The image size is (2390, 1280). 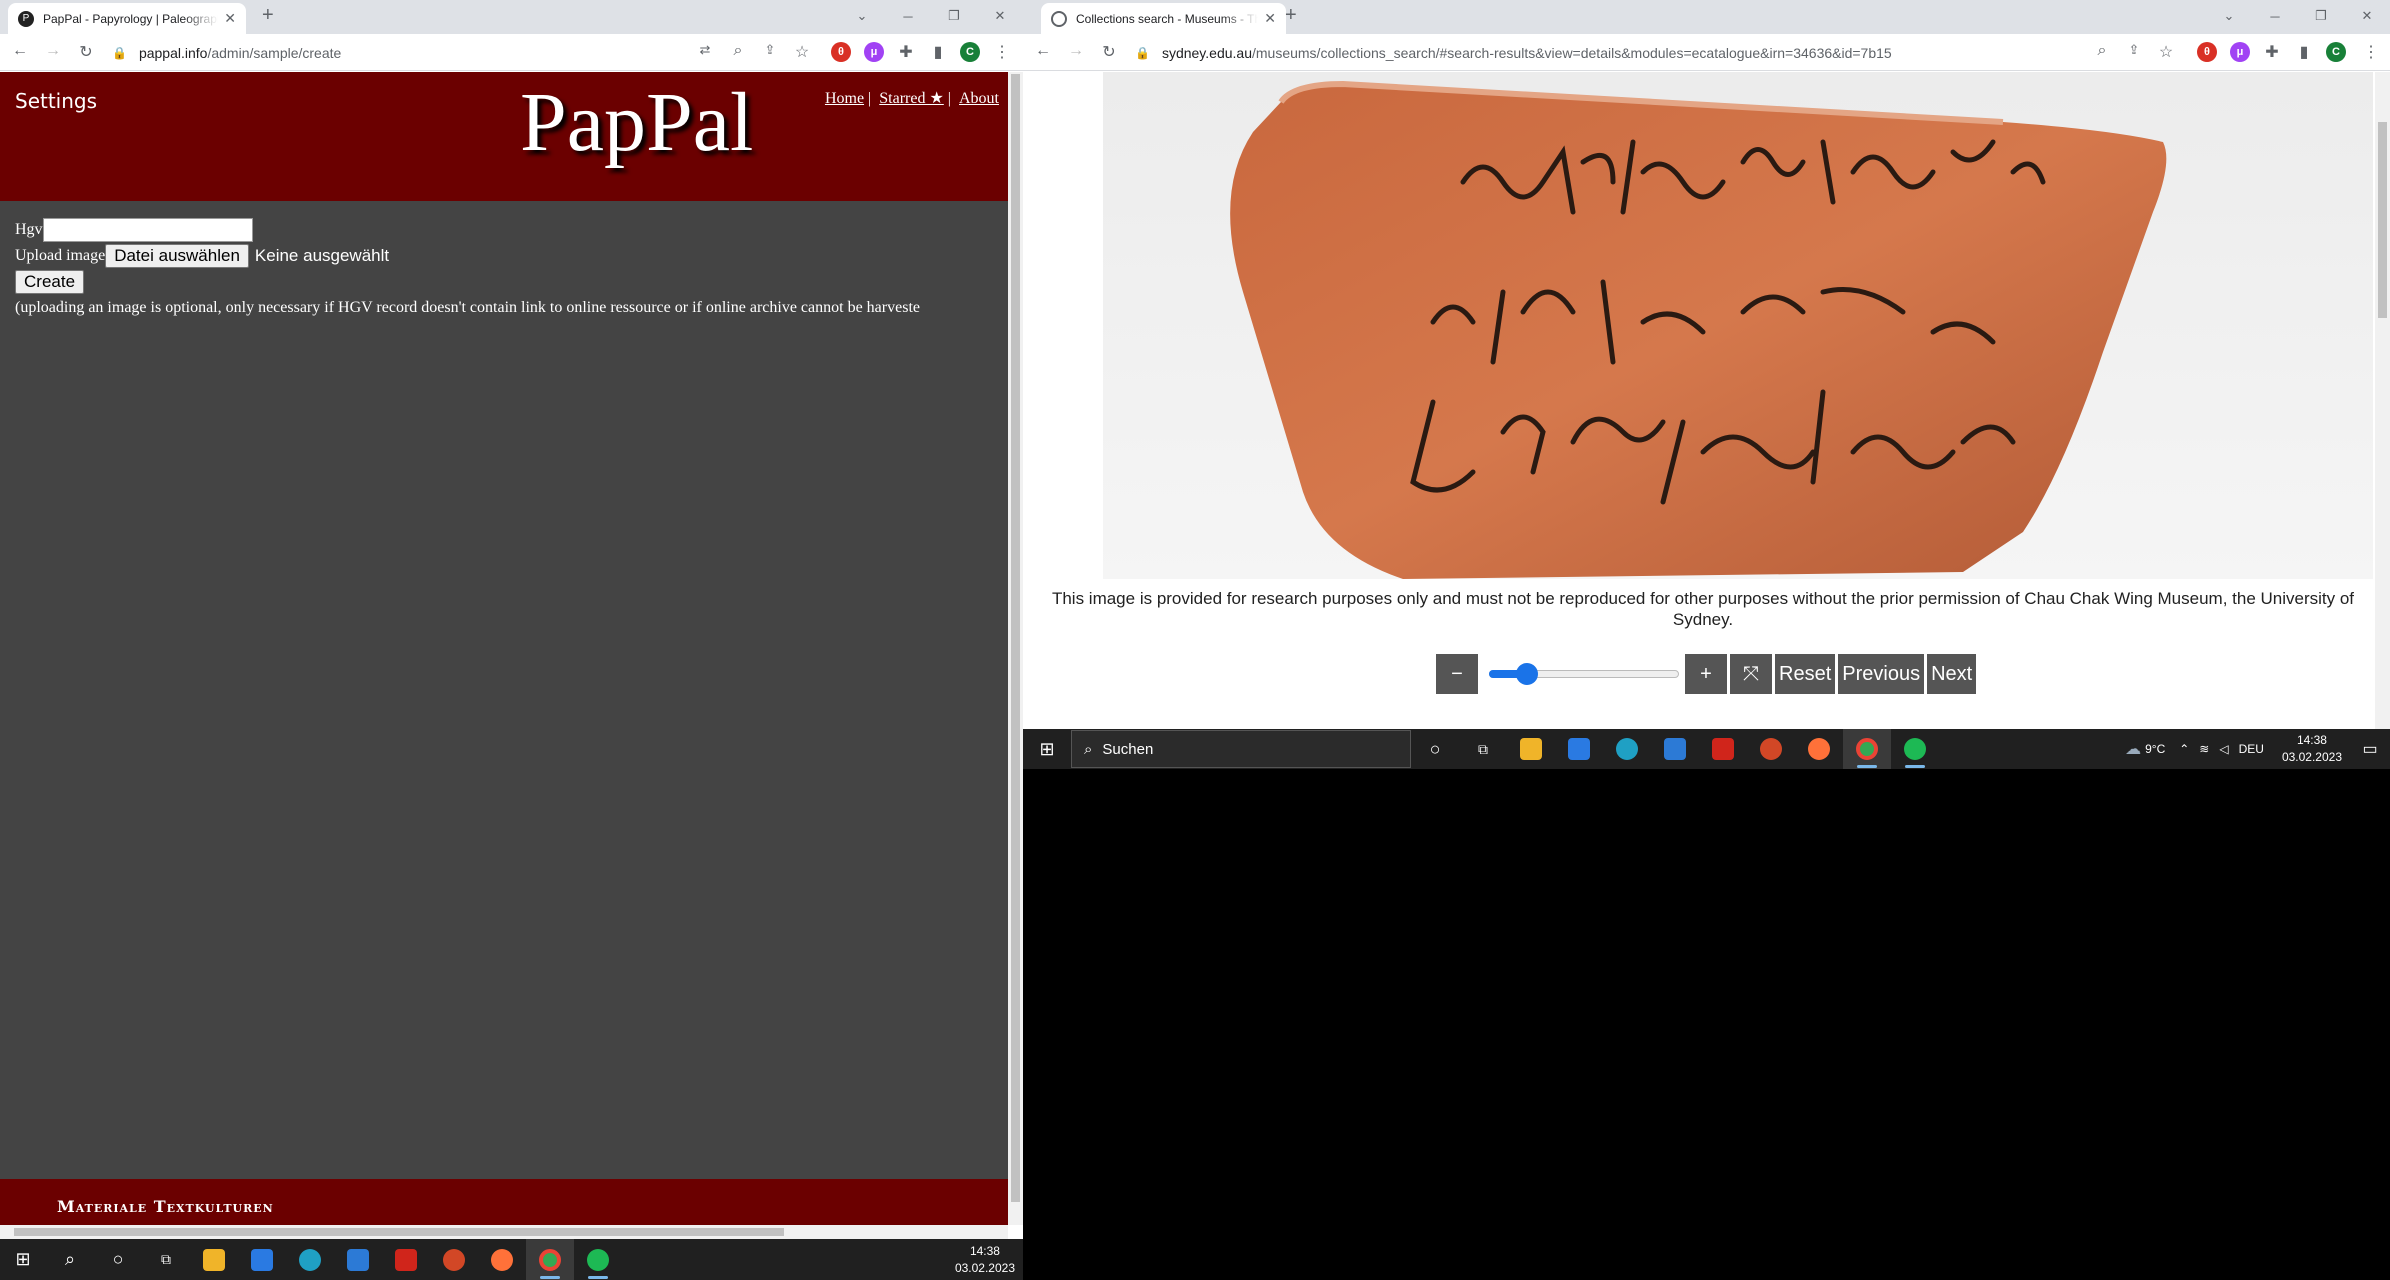 What do you see at coordinates (979, 98) in the screenshot?
I see `nav-about: About` at bounding box center [979, 98].